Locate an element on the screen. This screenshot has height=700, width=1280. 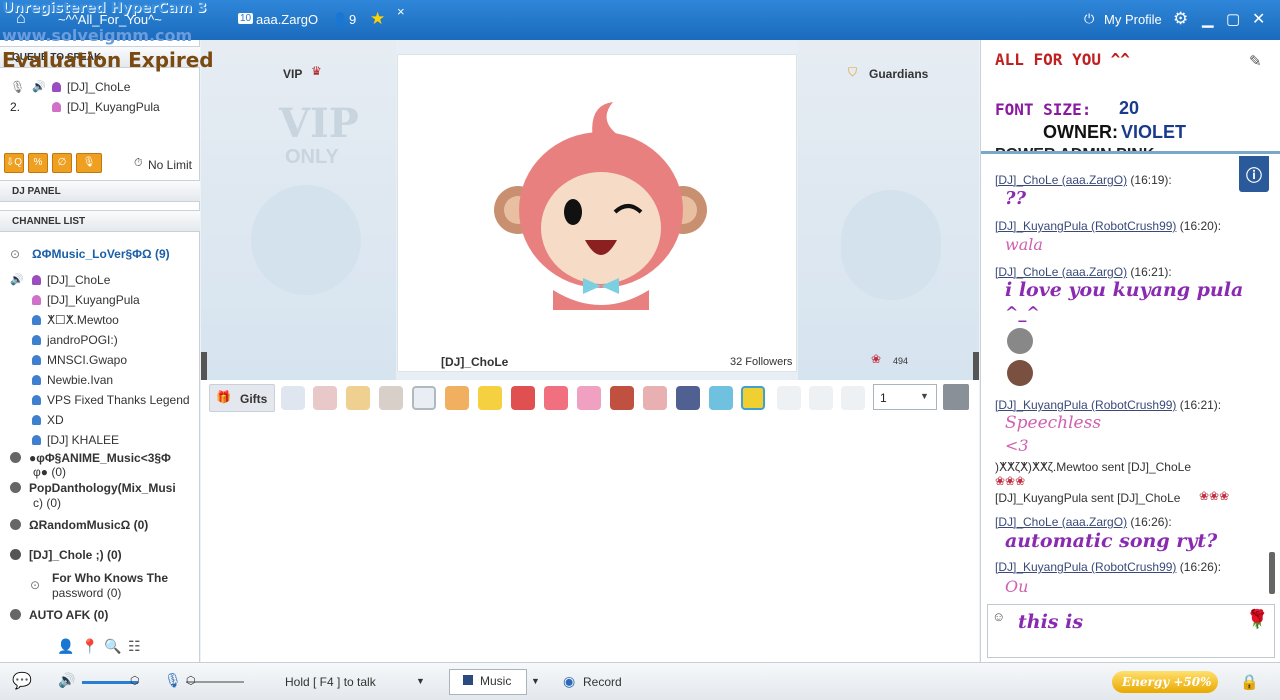
collapse-left-handle is located at coordinates (204, 366).